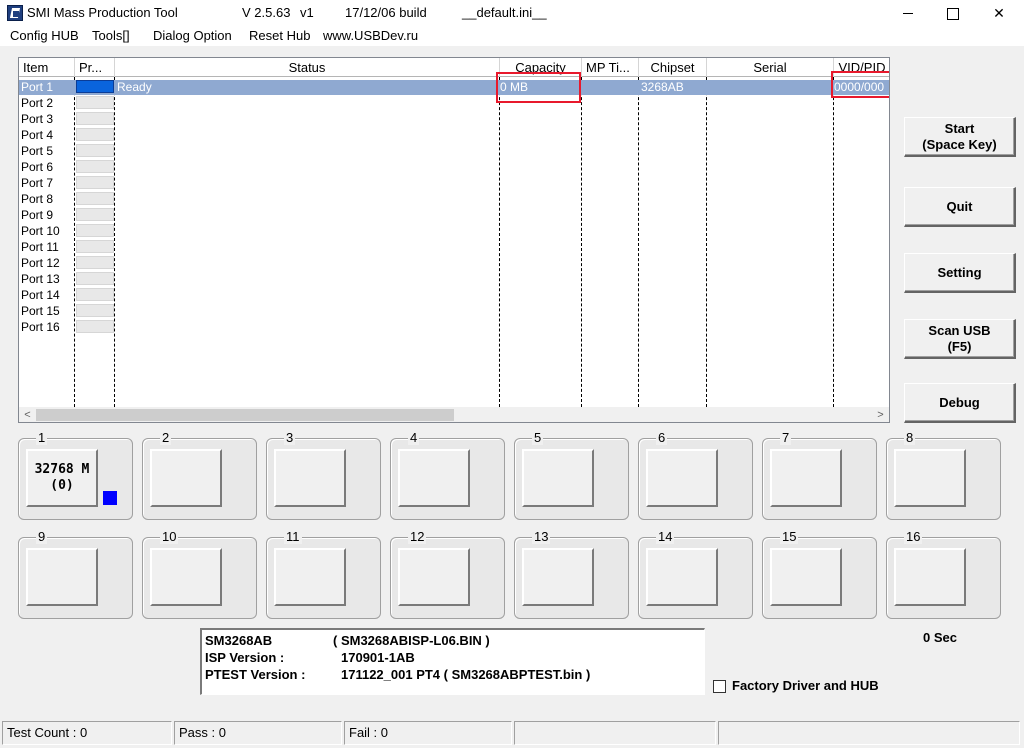 The image size is (1024, 748). Describe the element at coordinates (44, 35) in the screenshot. I see `menu-config-hub: Config HUB` at that location.